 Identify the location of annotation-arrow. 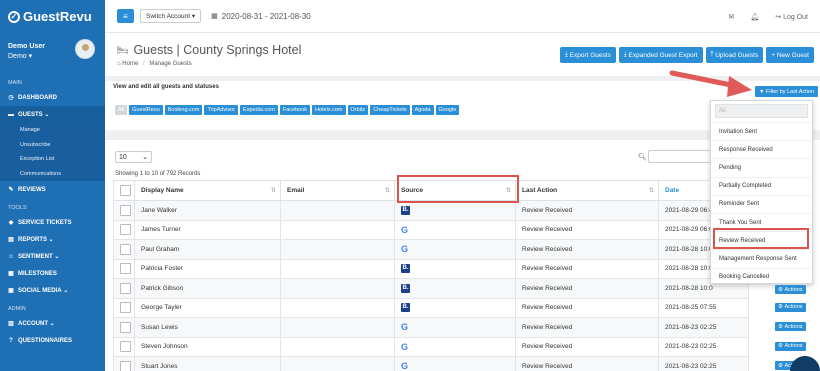
(710, 83).